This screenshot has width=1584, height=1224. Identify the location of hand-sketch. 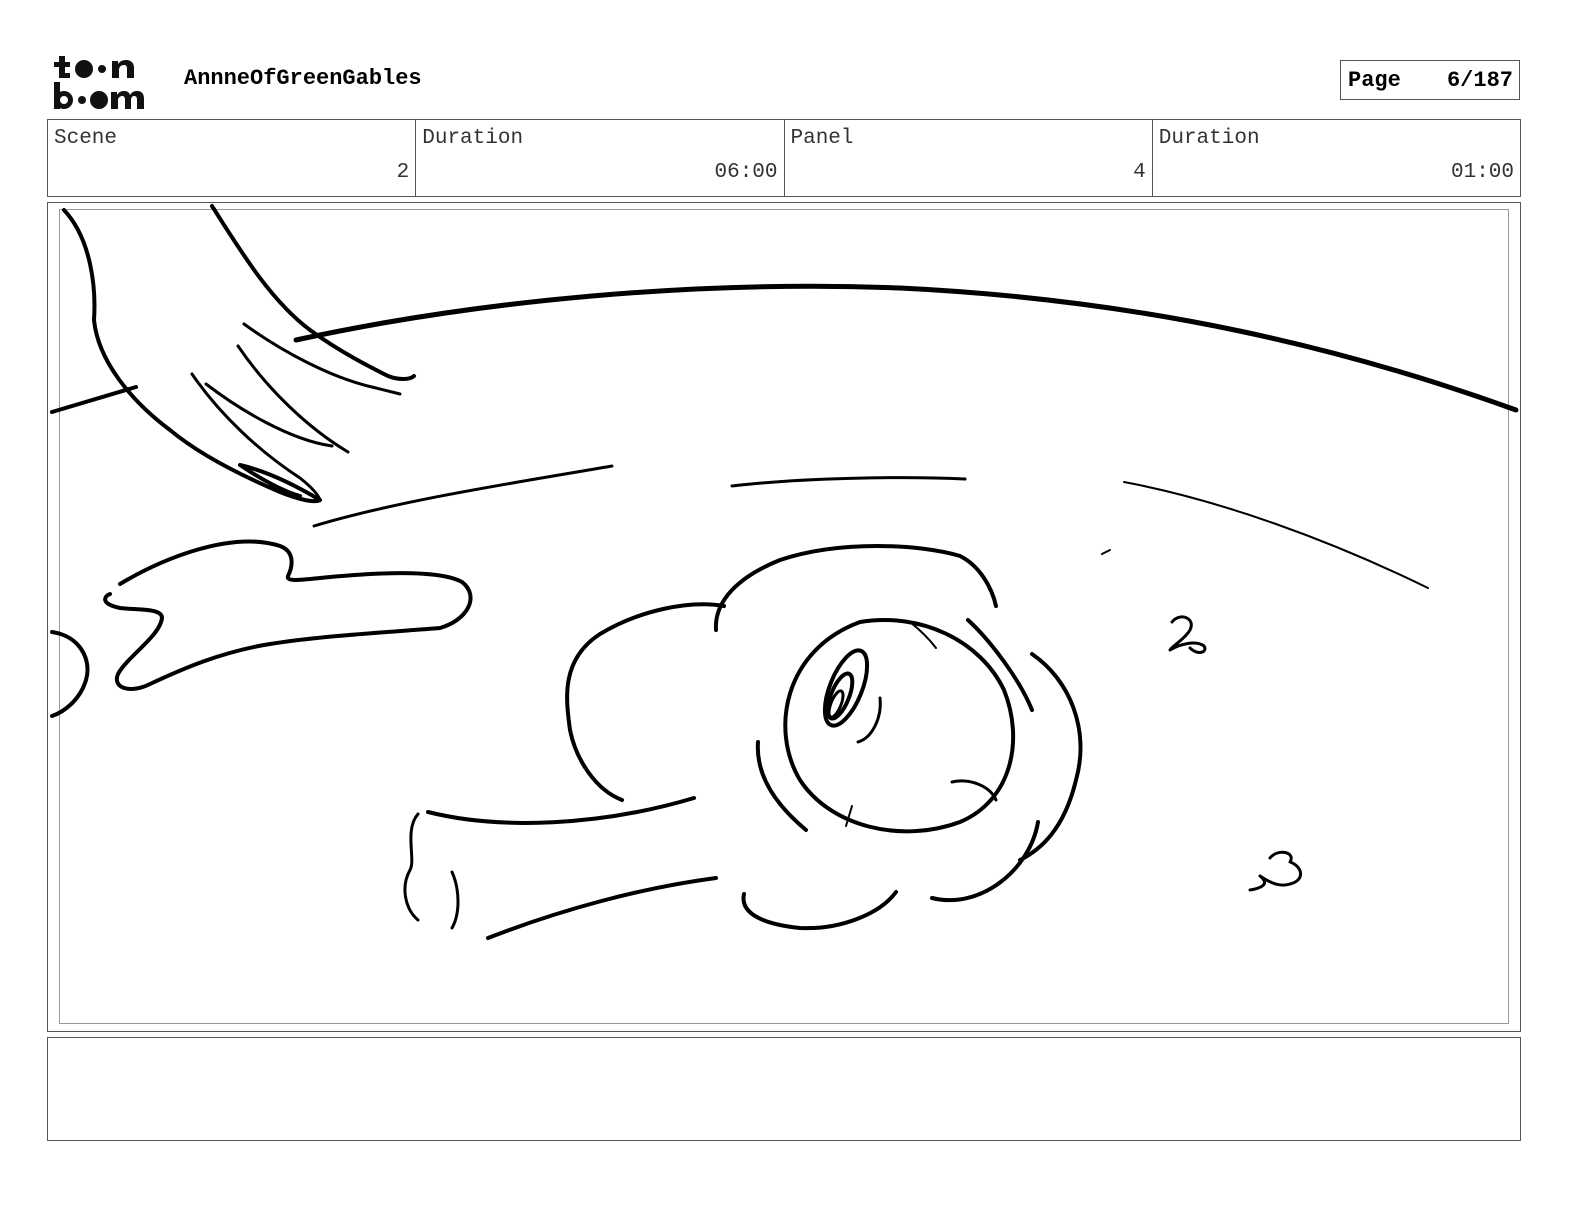
(192, 356).